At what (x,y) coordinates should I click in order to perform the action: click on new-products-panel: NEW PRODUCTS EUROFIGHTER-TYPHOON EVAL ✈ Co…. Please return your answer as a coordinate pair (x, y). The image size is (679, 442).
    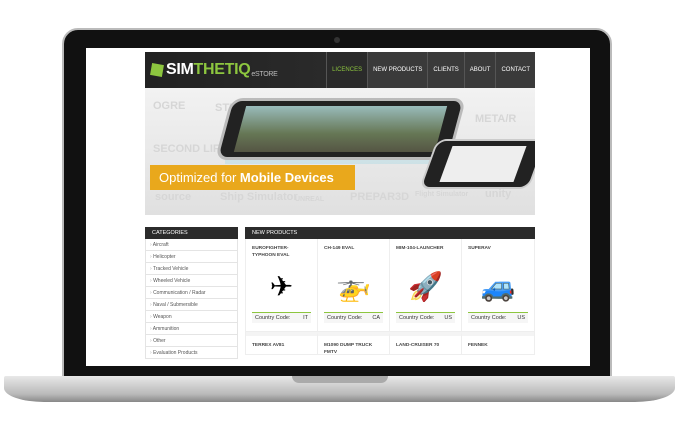
    Looking at the image, I should click on (390, 293).